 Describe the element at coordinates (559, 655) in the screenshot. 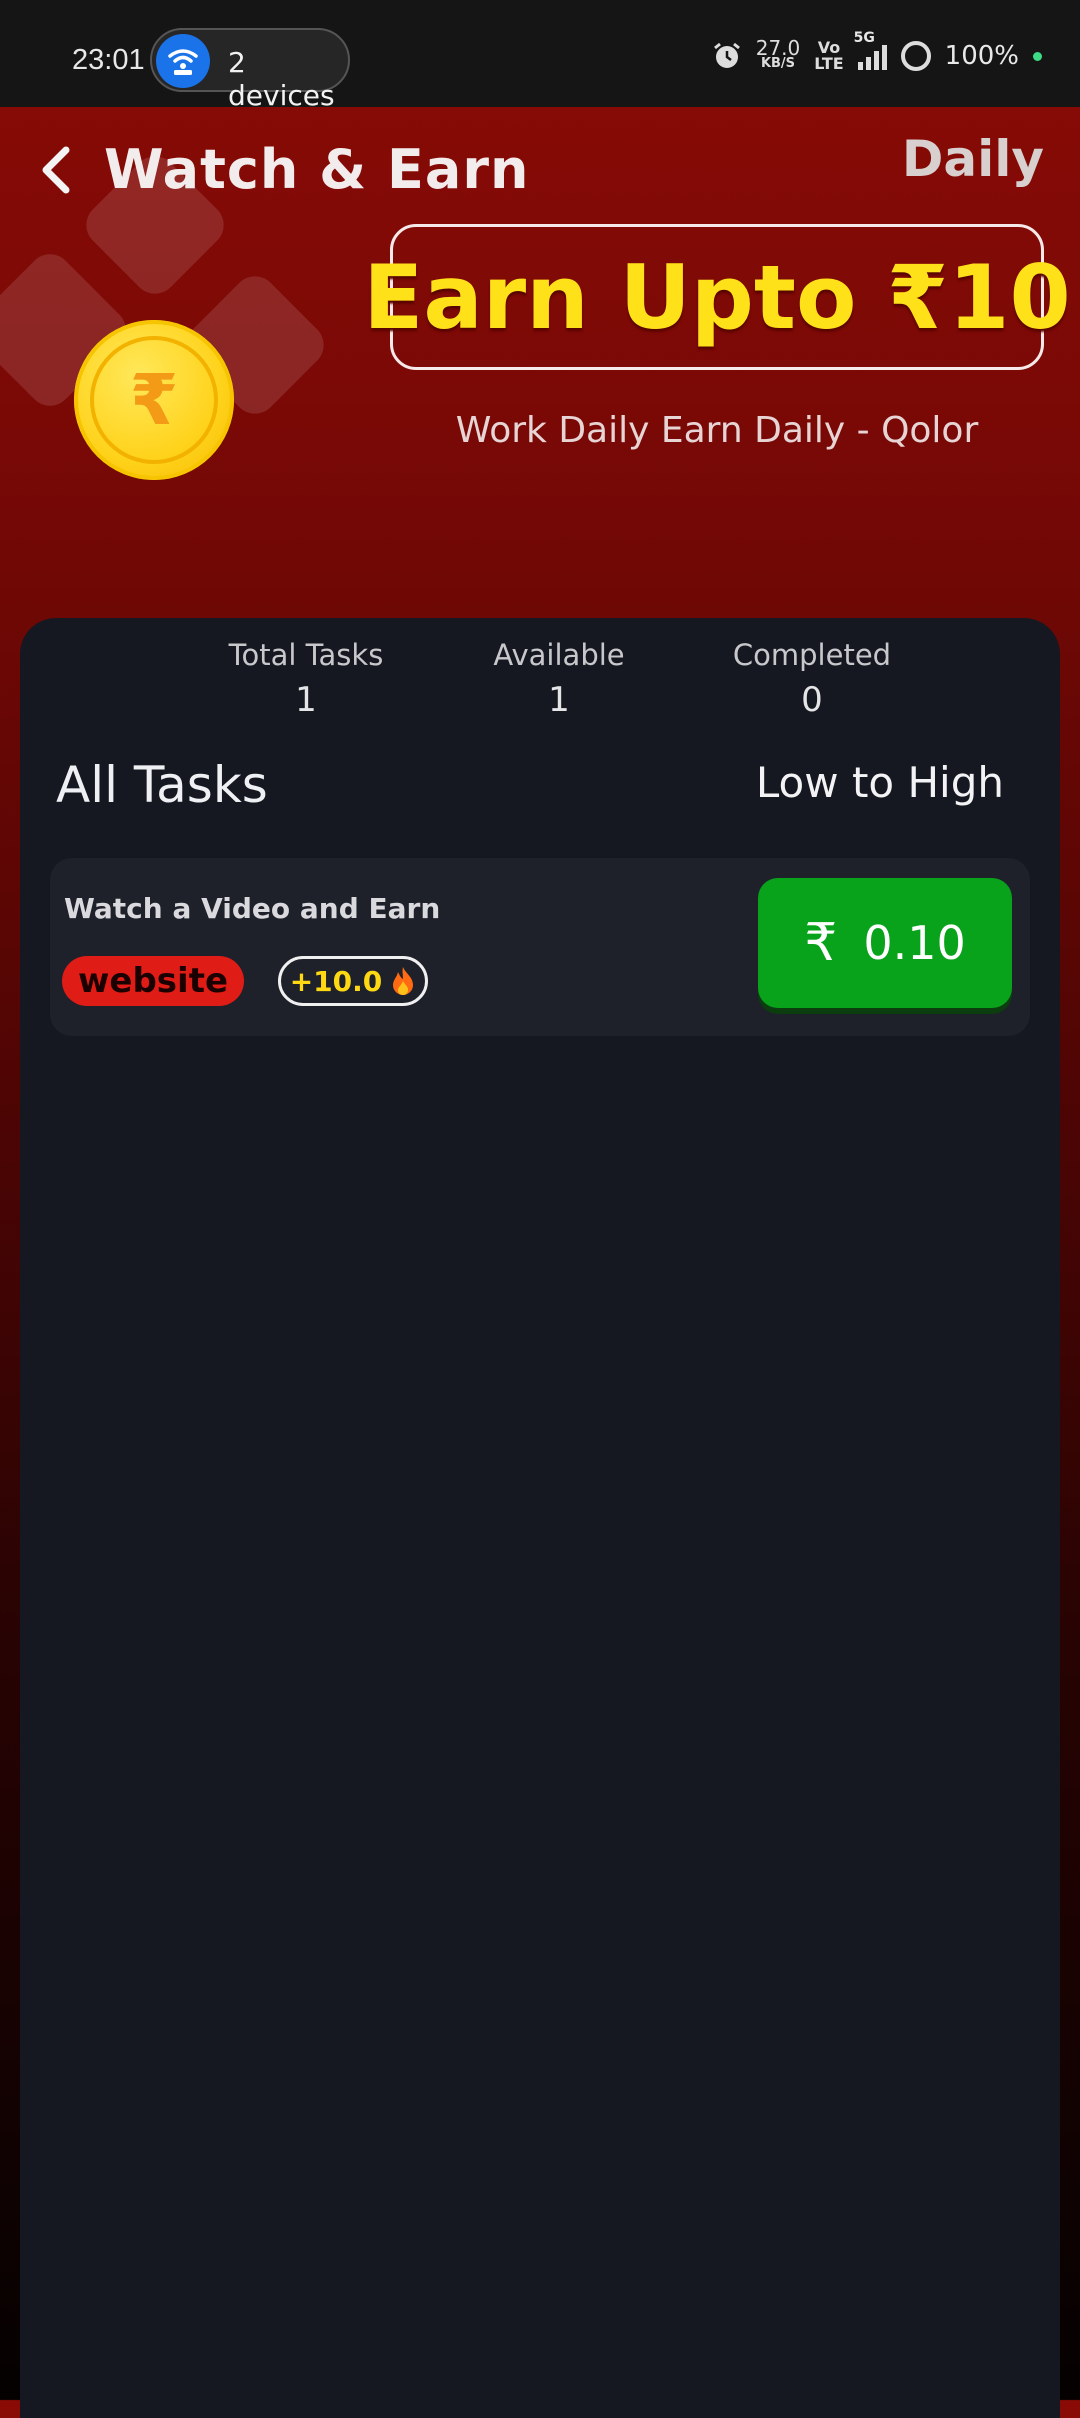

I see `stat-label: Available` at that location.